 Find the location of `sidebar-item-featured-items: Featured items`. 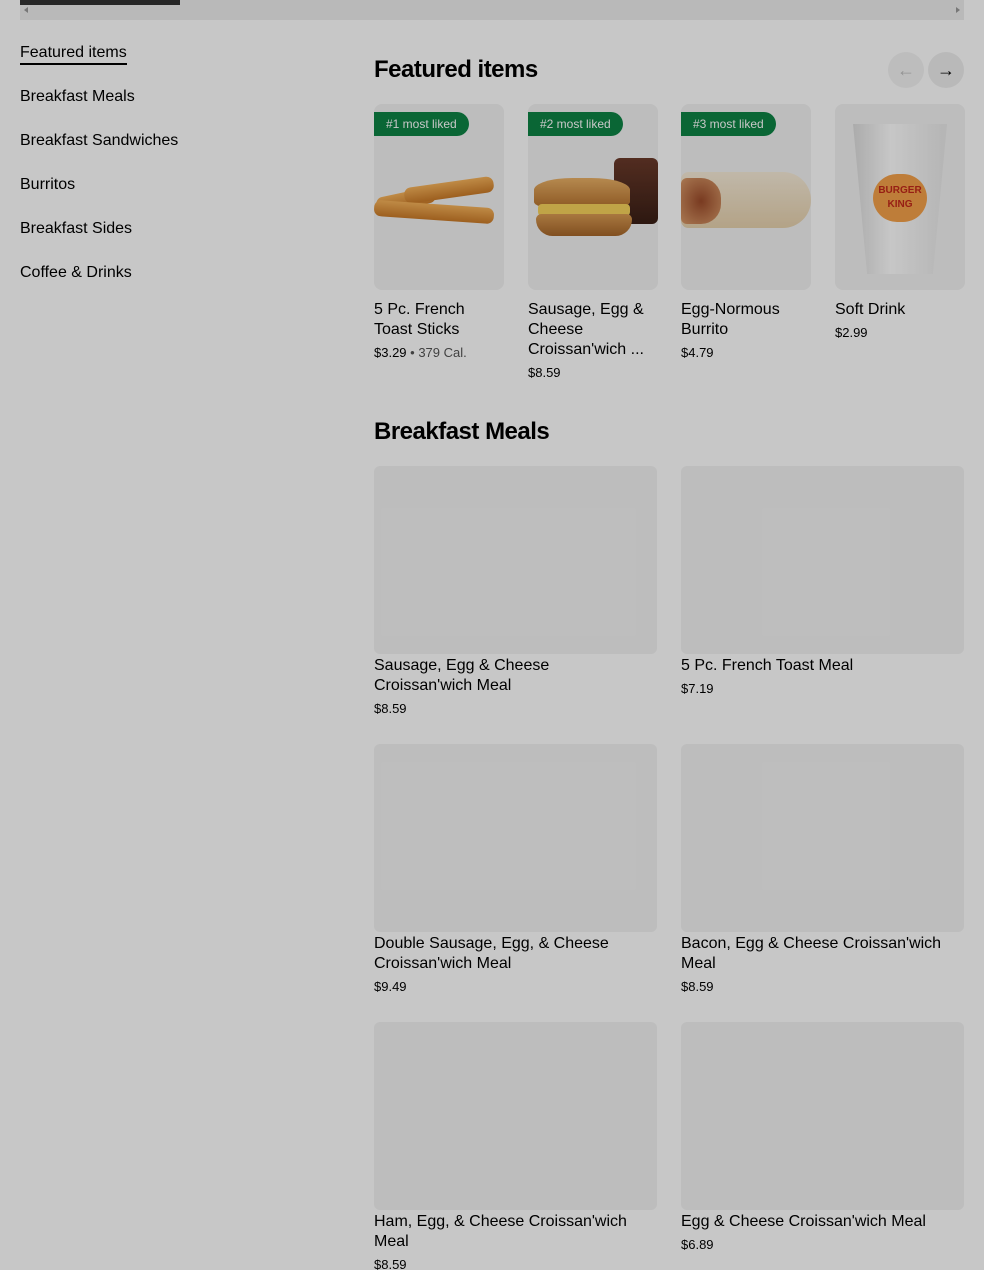

sidebar-item-featured-items: Featured items is located at coordinates (170, 62).